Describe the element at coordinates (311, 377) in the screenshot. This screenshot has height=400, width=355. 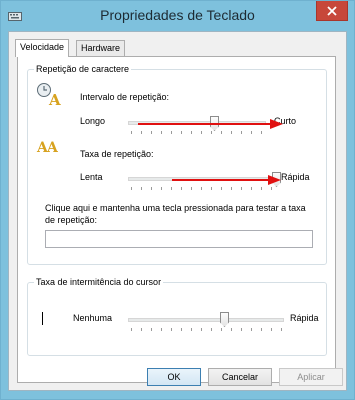
I see `apply-button: Aplicar` at that location.